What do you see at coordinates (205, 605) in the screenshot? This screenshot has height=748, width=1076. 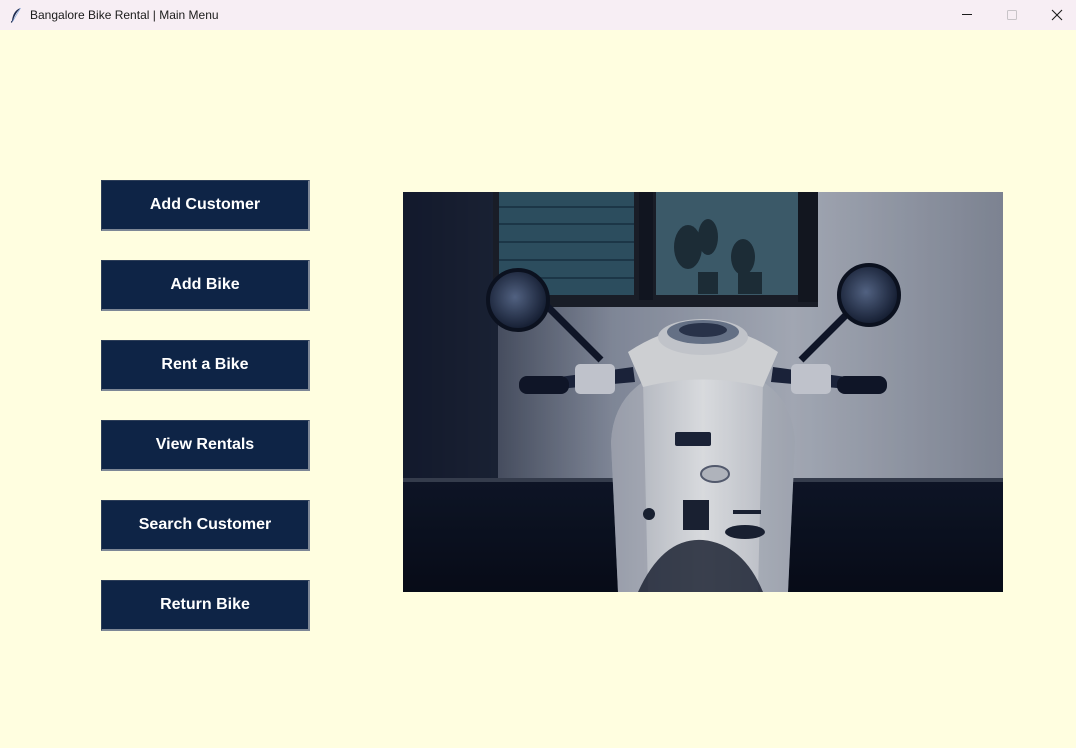 I see `return-bike-button: Return Bike` at bounding box center [205, 605].